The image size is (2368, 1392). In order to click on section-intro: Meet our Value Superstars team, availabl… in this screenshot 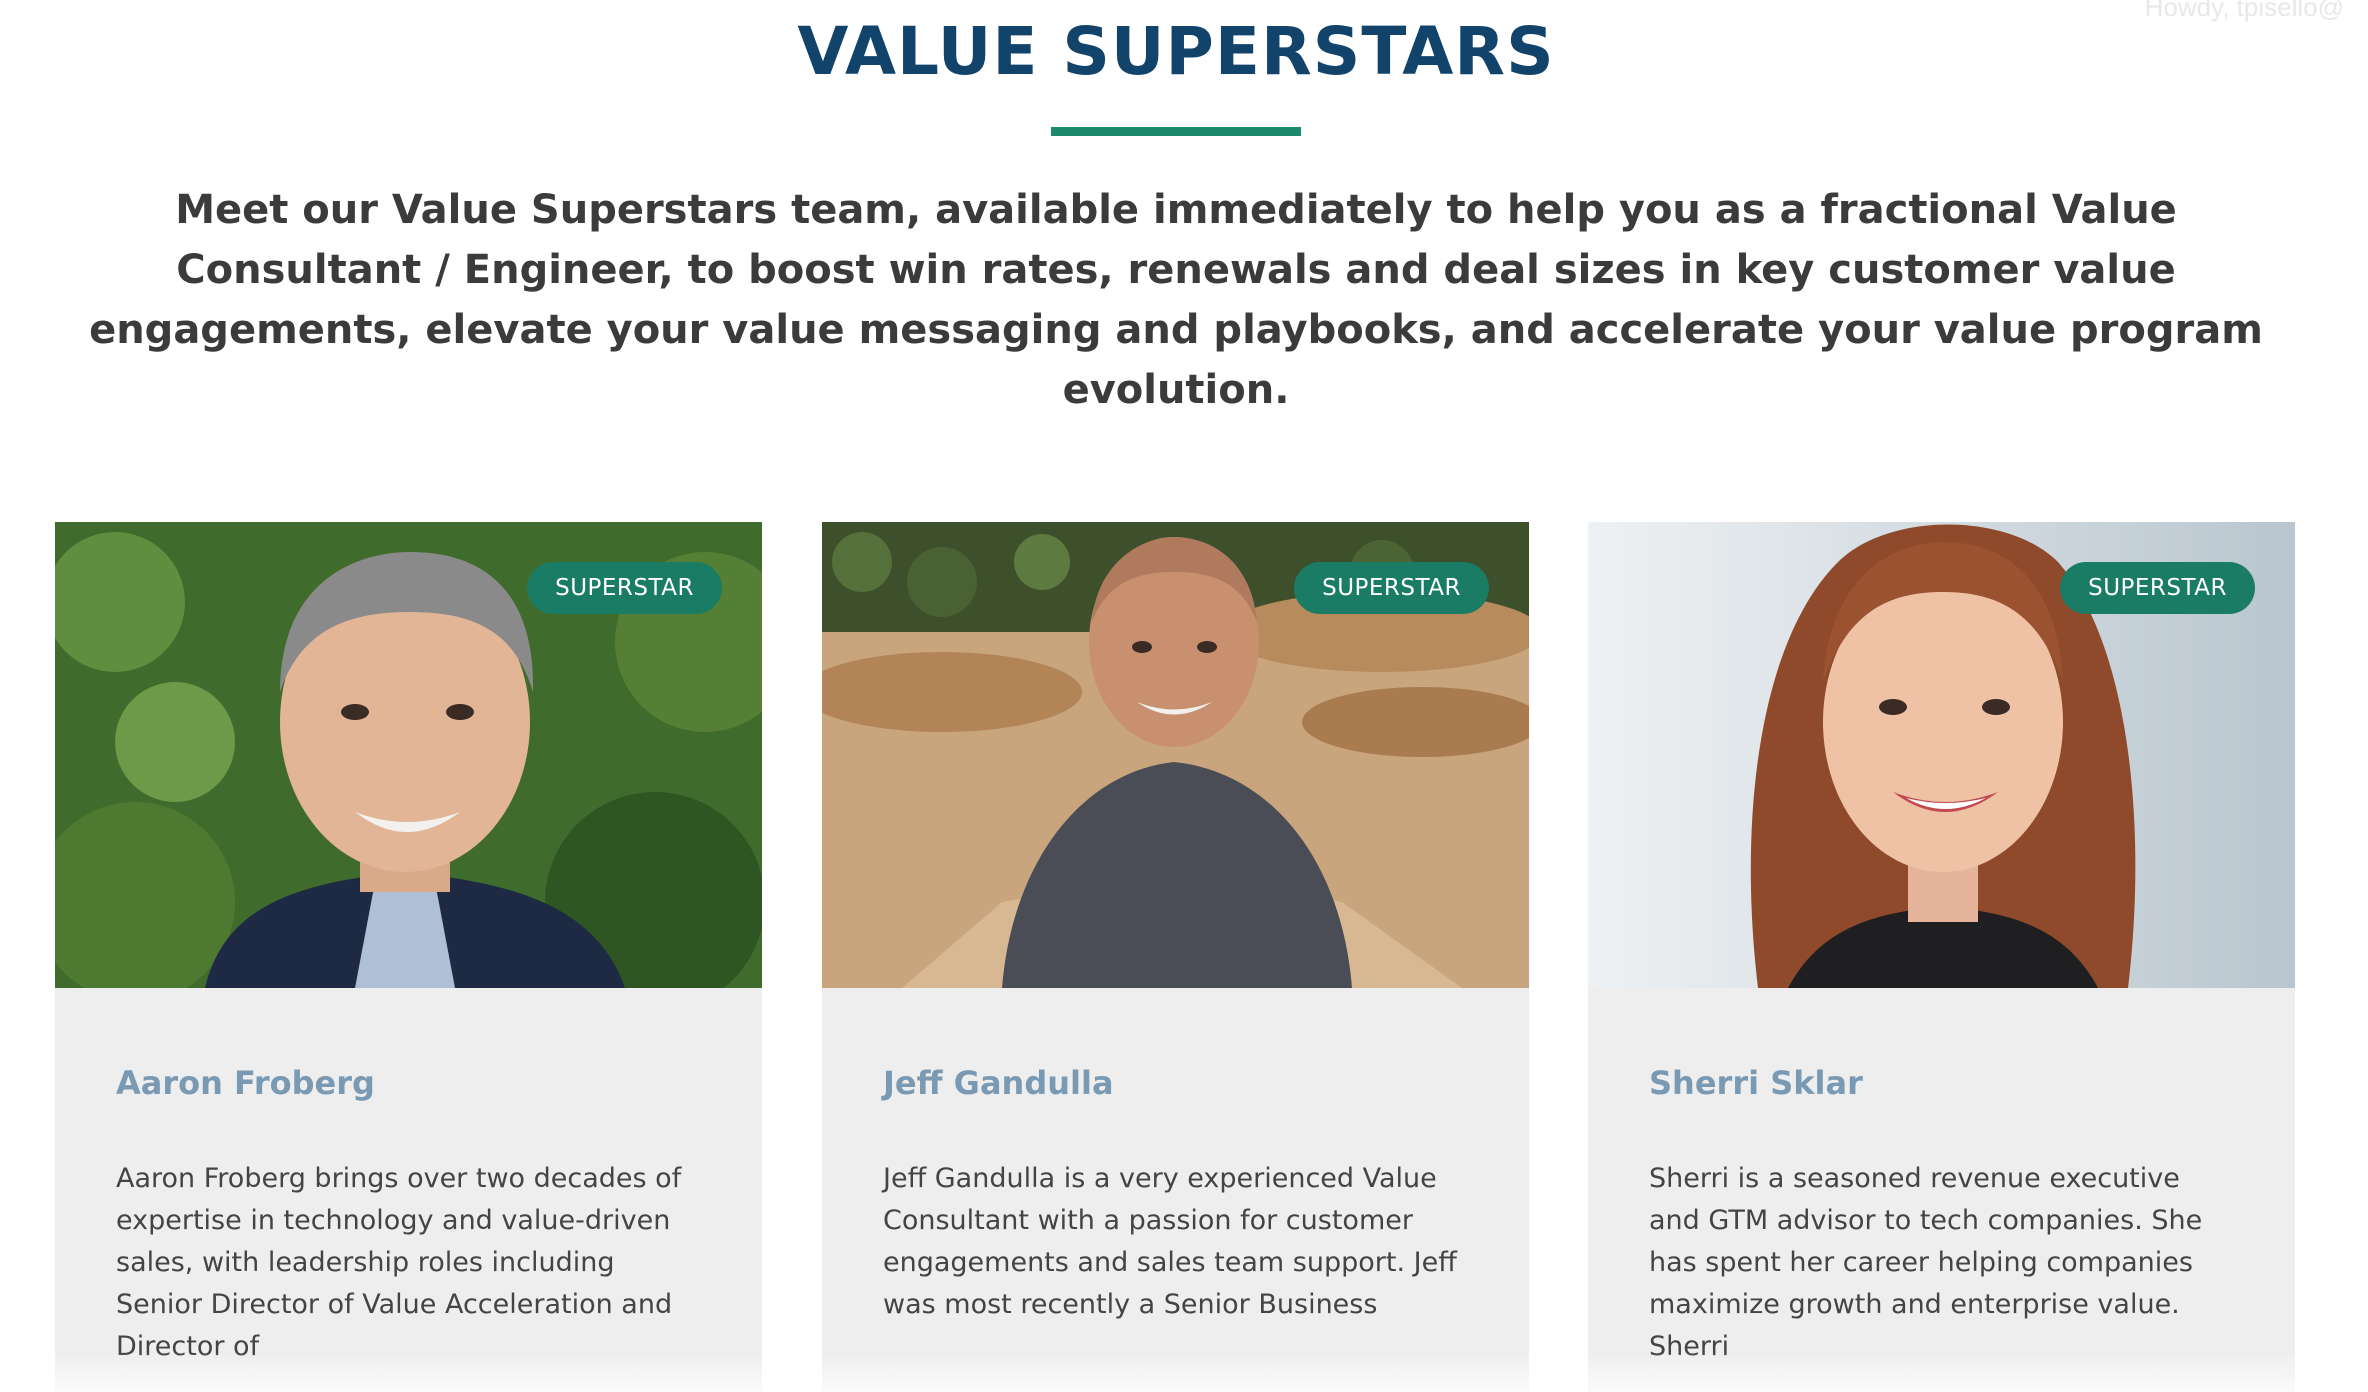, I will do `click(1176, 300)`.